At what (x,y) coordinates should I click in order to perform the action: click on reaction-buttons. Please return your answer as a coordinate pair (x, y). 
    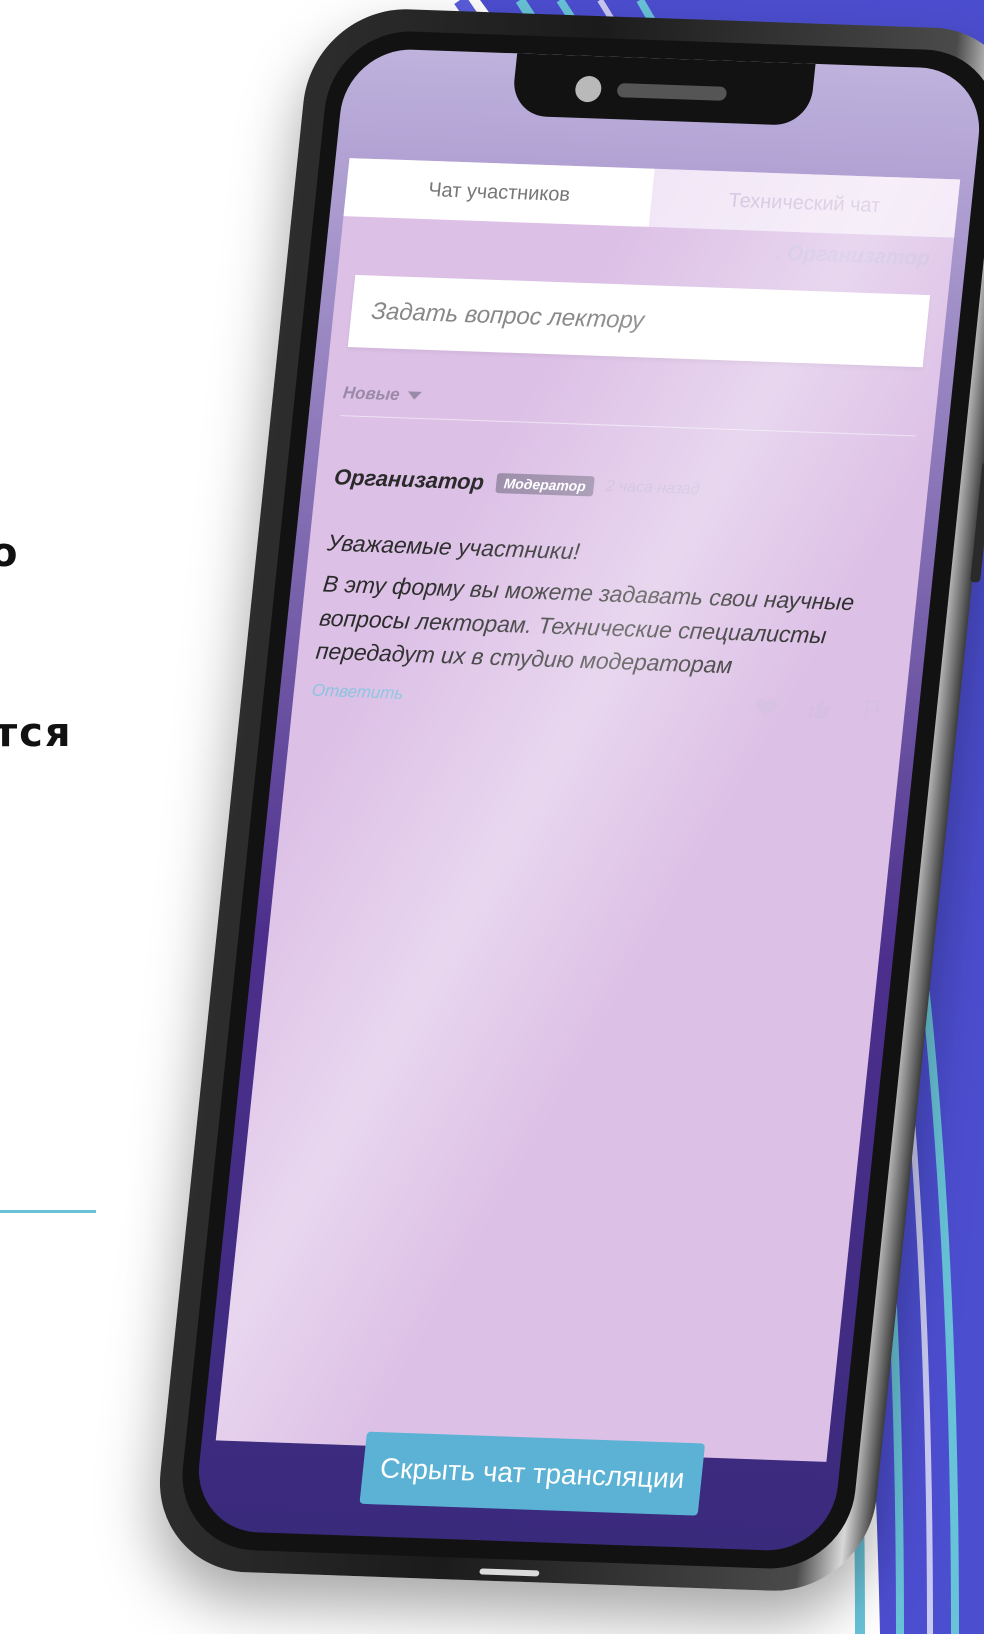
    Looking at the image, I should click on (820, 709).